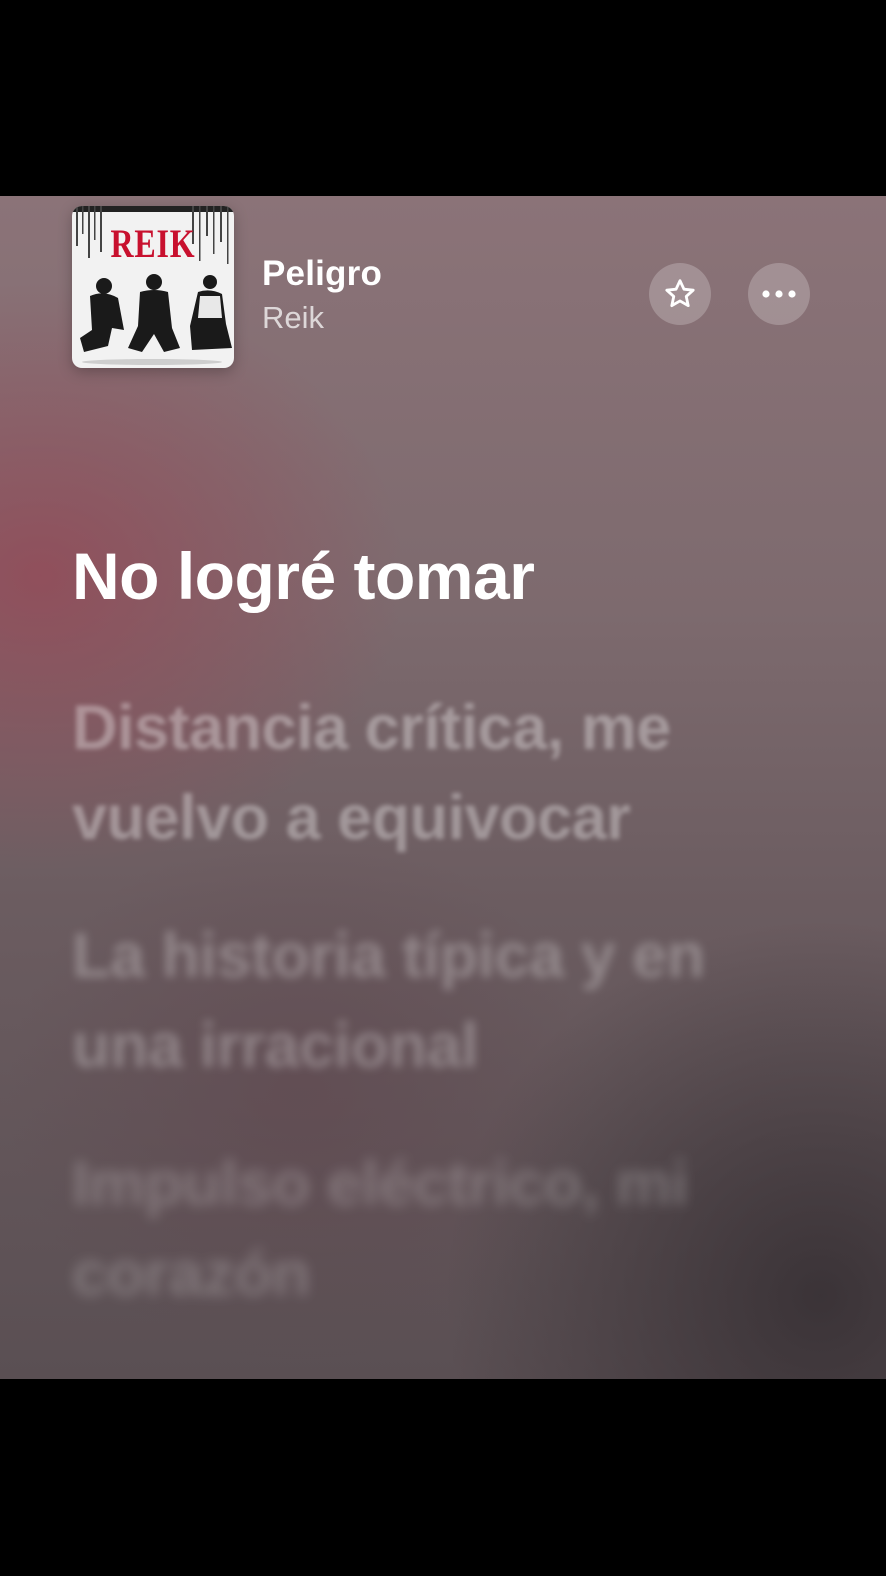 Image resolution: width=886 pixels, height=1576 pixels. I want to click on lyric-line: Impulso eléctrico, mi corazón, so click(452, 1229).